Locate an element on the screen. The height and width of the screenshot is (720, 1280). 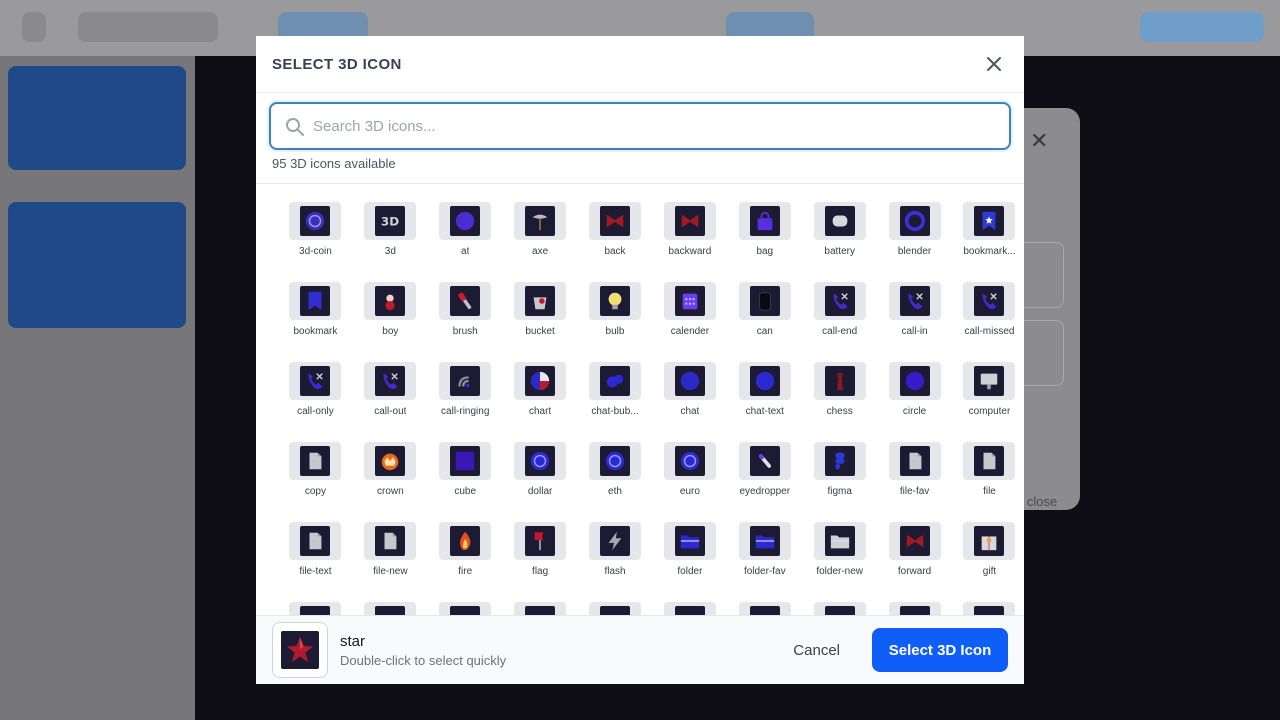
bulb-icon is located at coordinates (615, 301).